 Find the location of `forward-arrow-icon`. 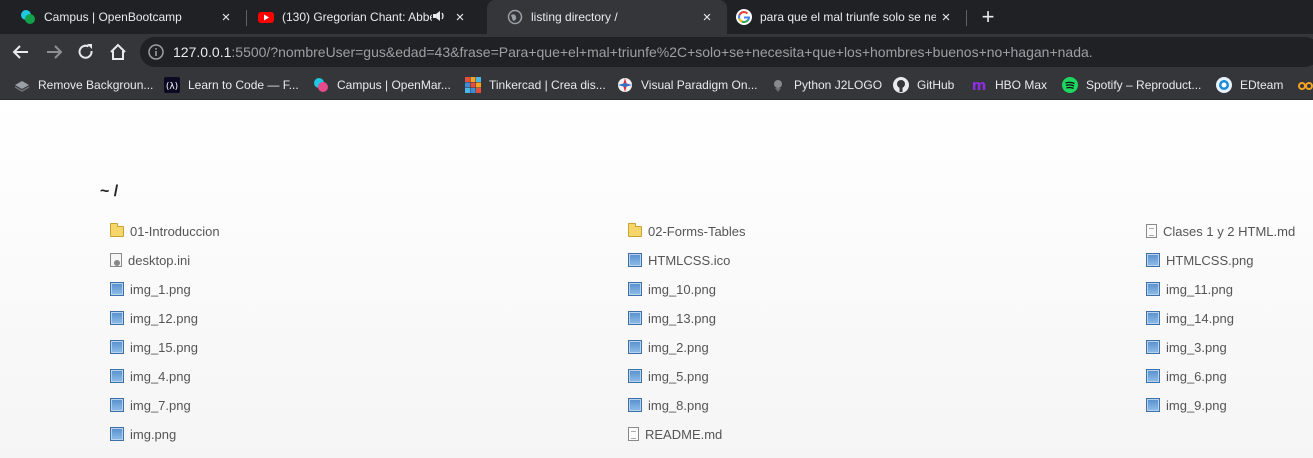

forward-arrow-icon is located at coordinates (55, 52).